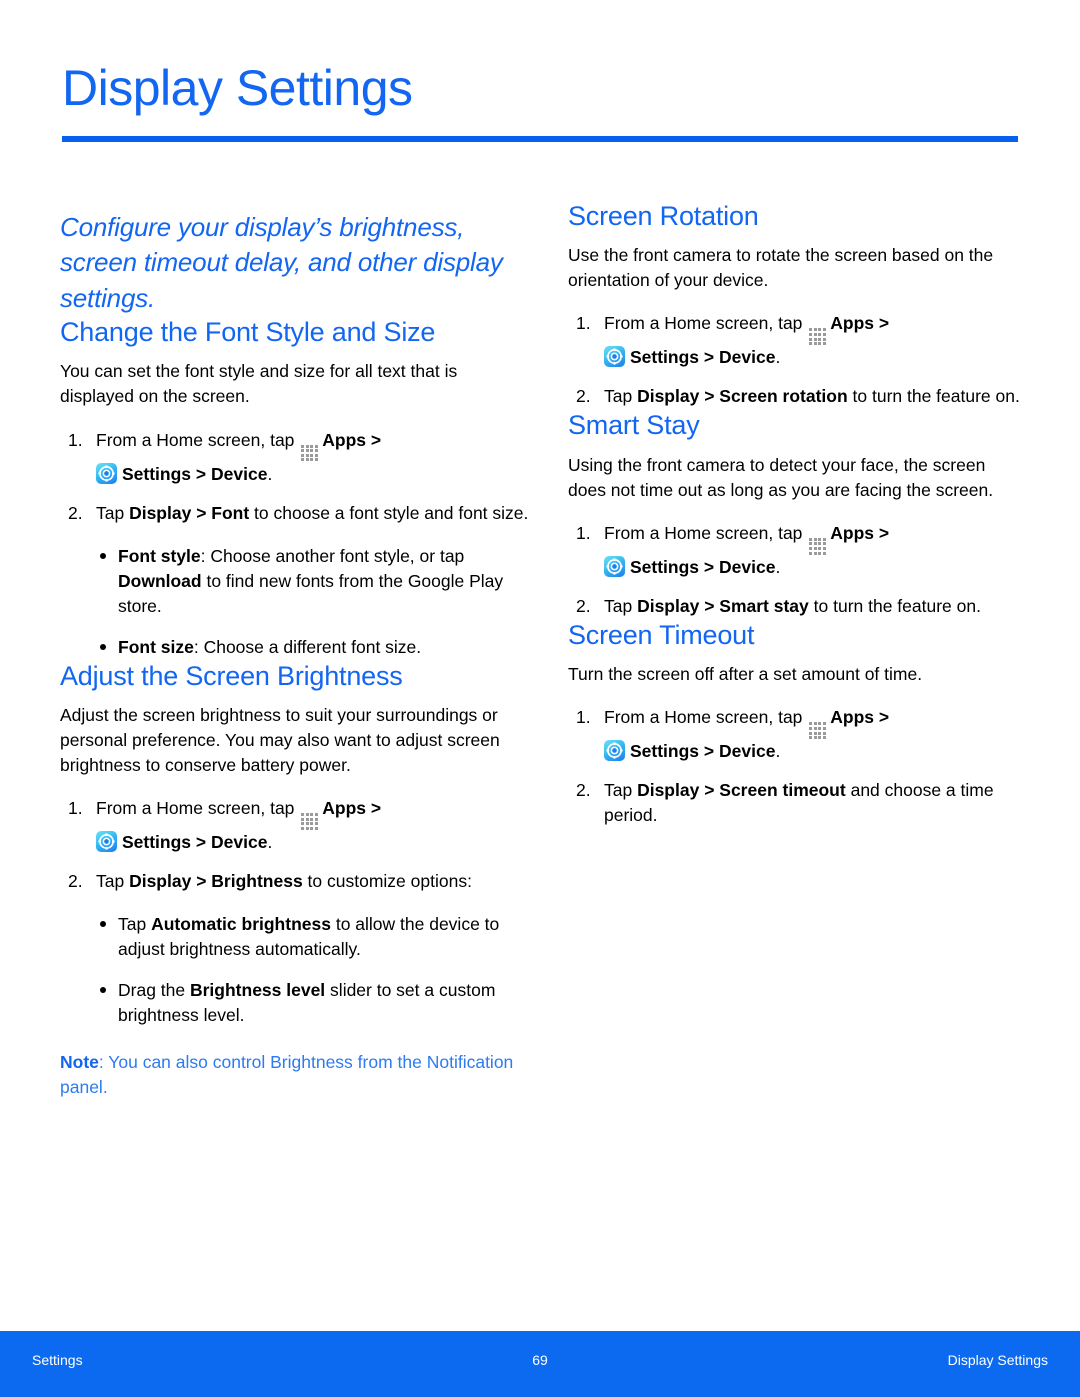  I want to click on list-item: Font size: Choose a different font size., so click(295, 647).